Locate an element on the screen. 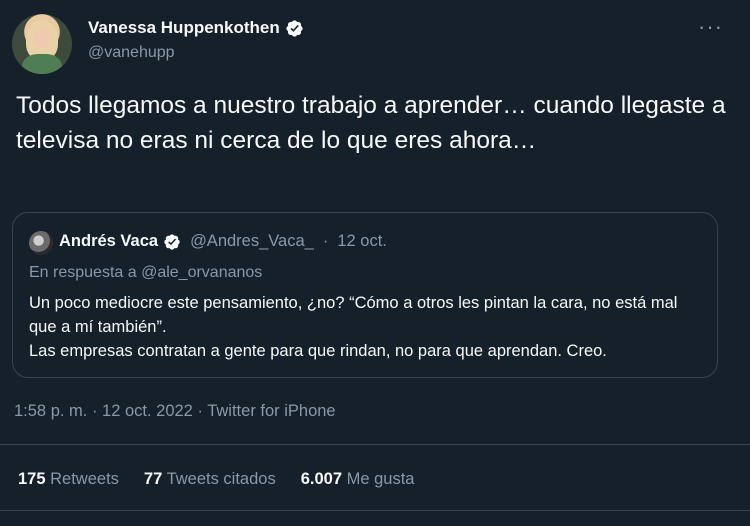  quoted-name: Andrés Vaca is located at coordinates (109, 241).